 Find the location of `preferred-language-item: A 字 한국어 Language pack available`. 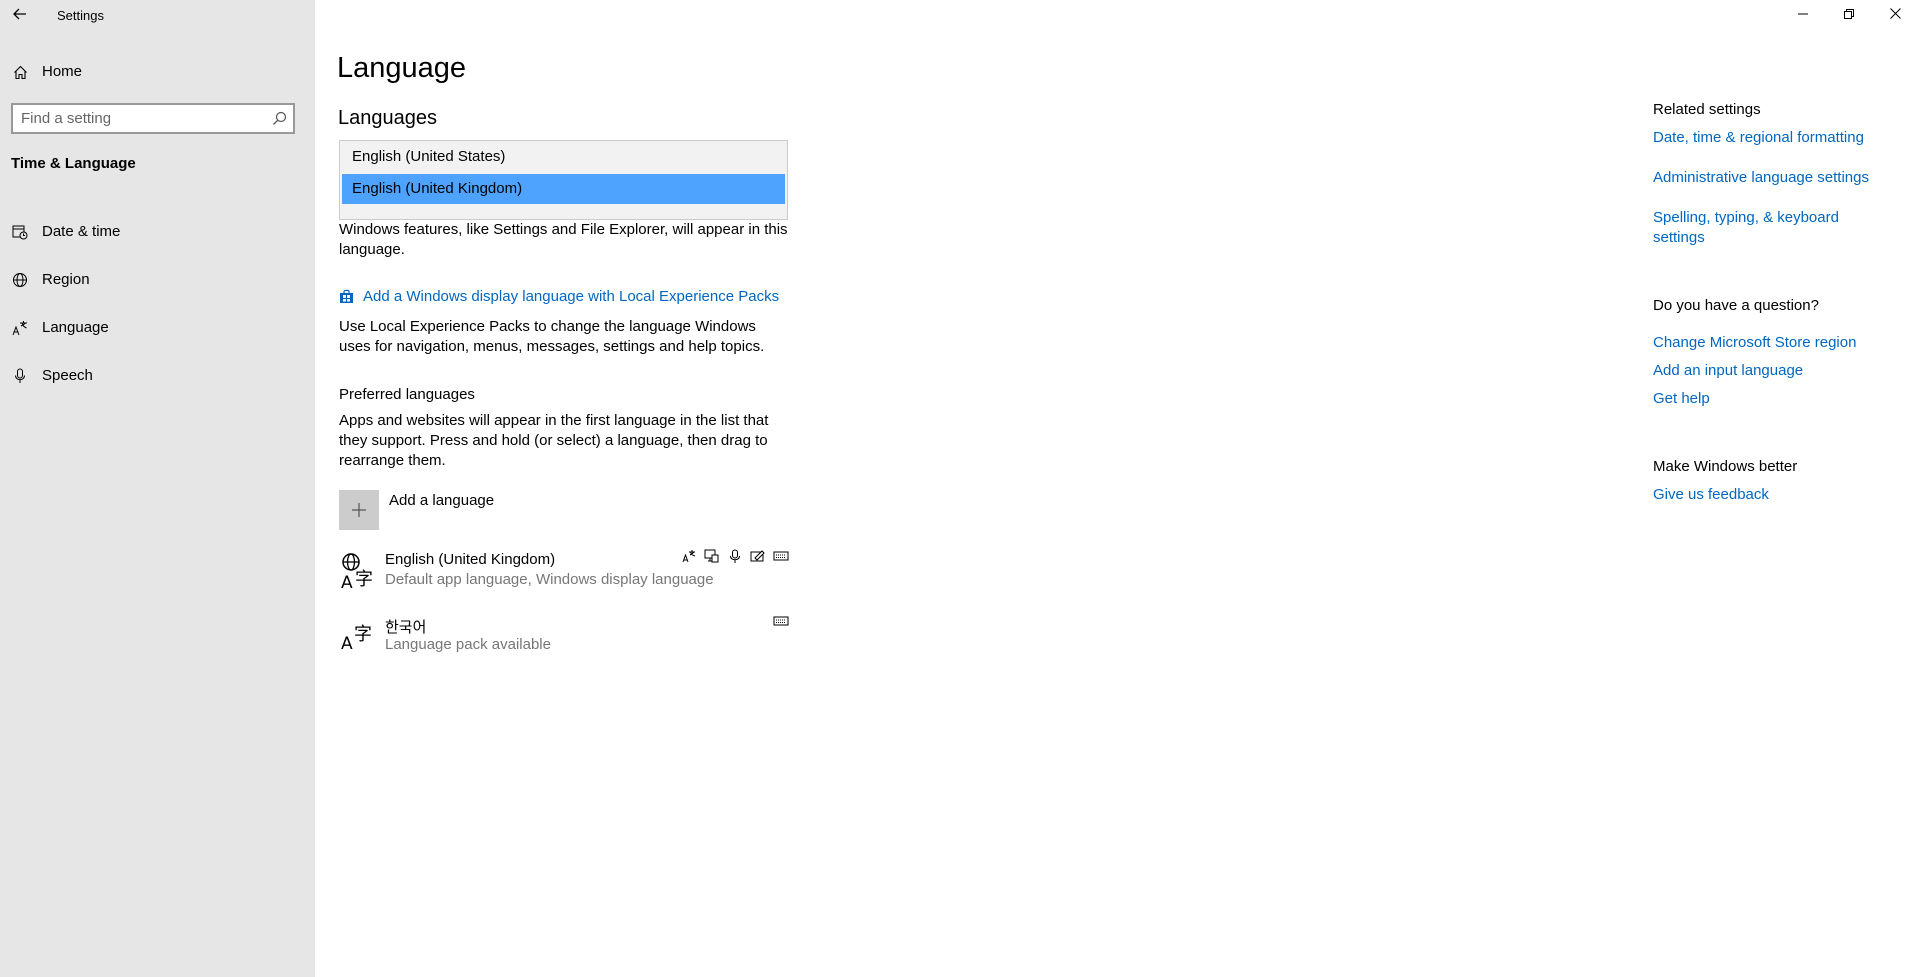

preferred-language-item: A 字 한국어 Language pack available is located at coordinates (564, 641).